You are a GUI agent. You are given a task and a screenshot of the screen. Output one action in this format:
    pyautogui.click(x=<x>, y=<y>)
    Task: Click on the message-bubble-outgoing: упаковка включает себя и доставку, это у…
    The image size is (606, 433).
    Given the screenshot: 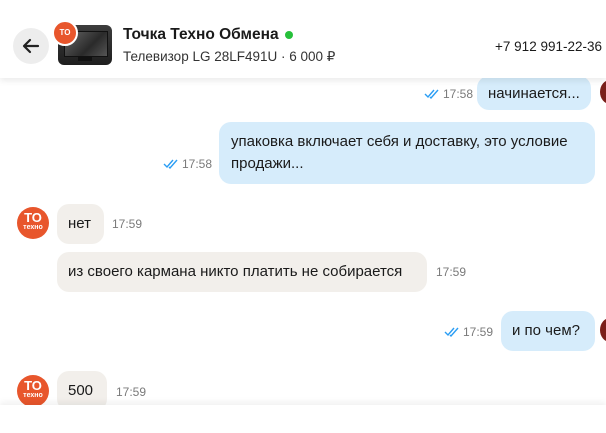 What is the action you would take?
    pyautogui.click(x=407, y=153)
    